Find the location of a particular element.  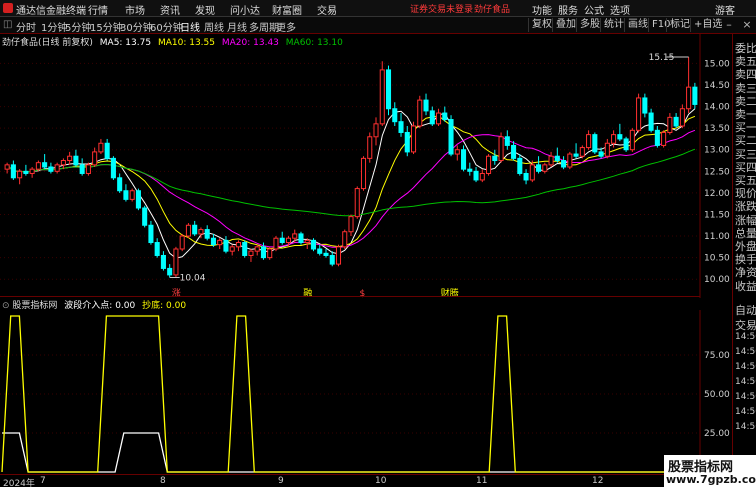

menu-trade: 交易 is located at coordinates (327, 9).